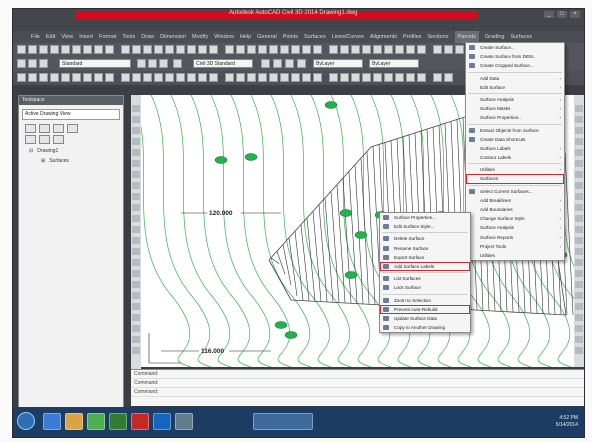 The width and height of the screenshot is (592, 443). I want to click on autocad-icon, so click(140, 421).